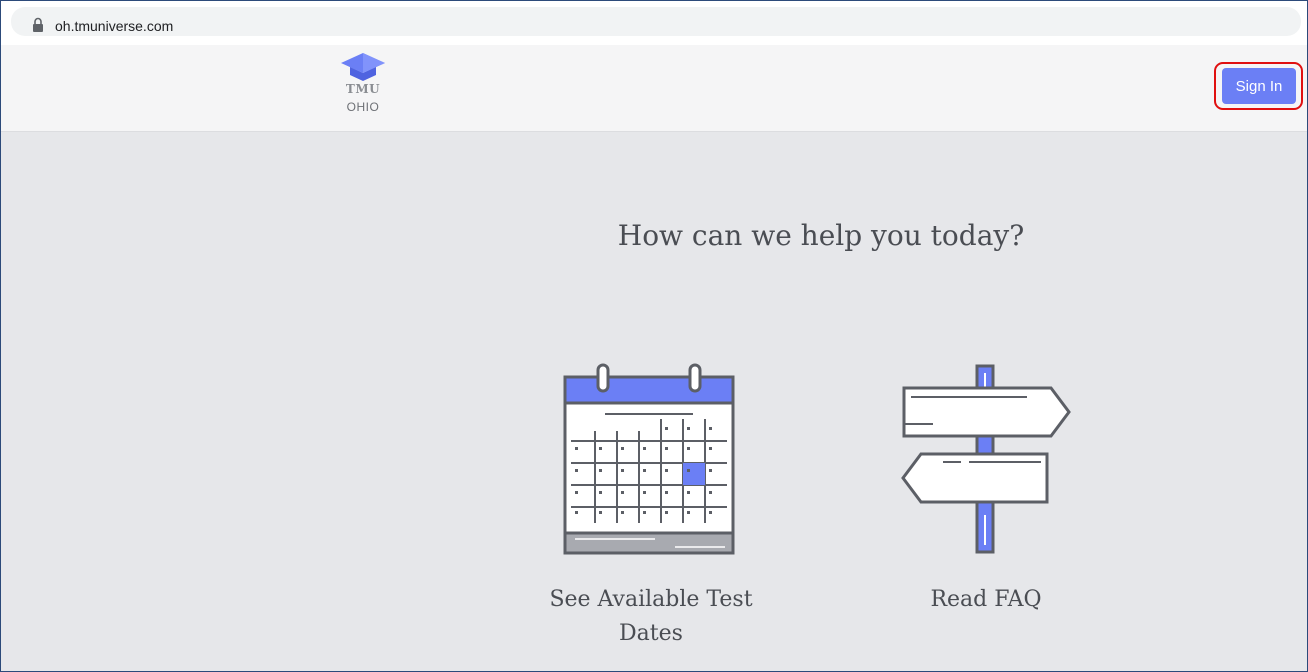  I want to click on calendar-icon, so click(649, 459).